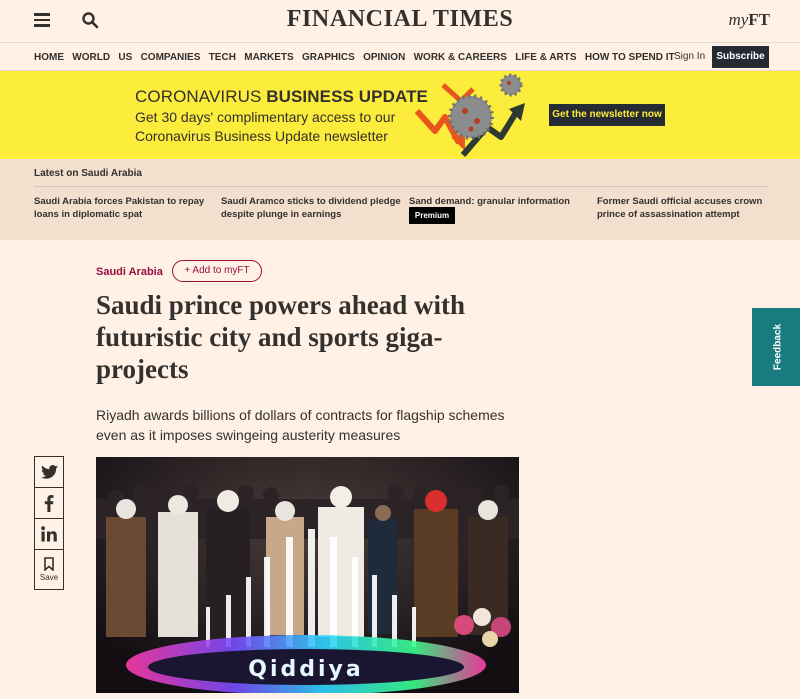  What do you see at coordinates (305, 669) in the screenshot?
I see `qiddiya-stage-sign: Qiddiya` at bounding box center [305, 669].